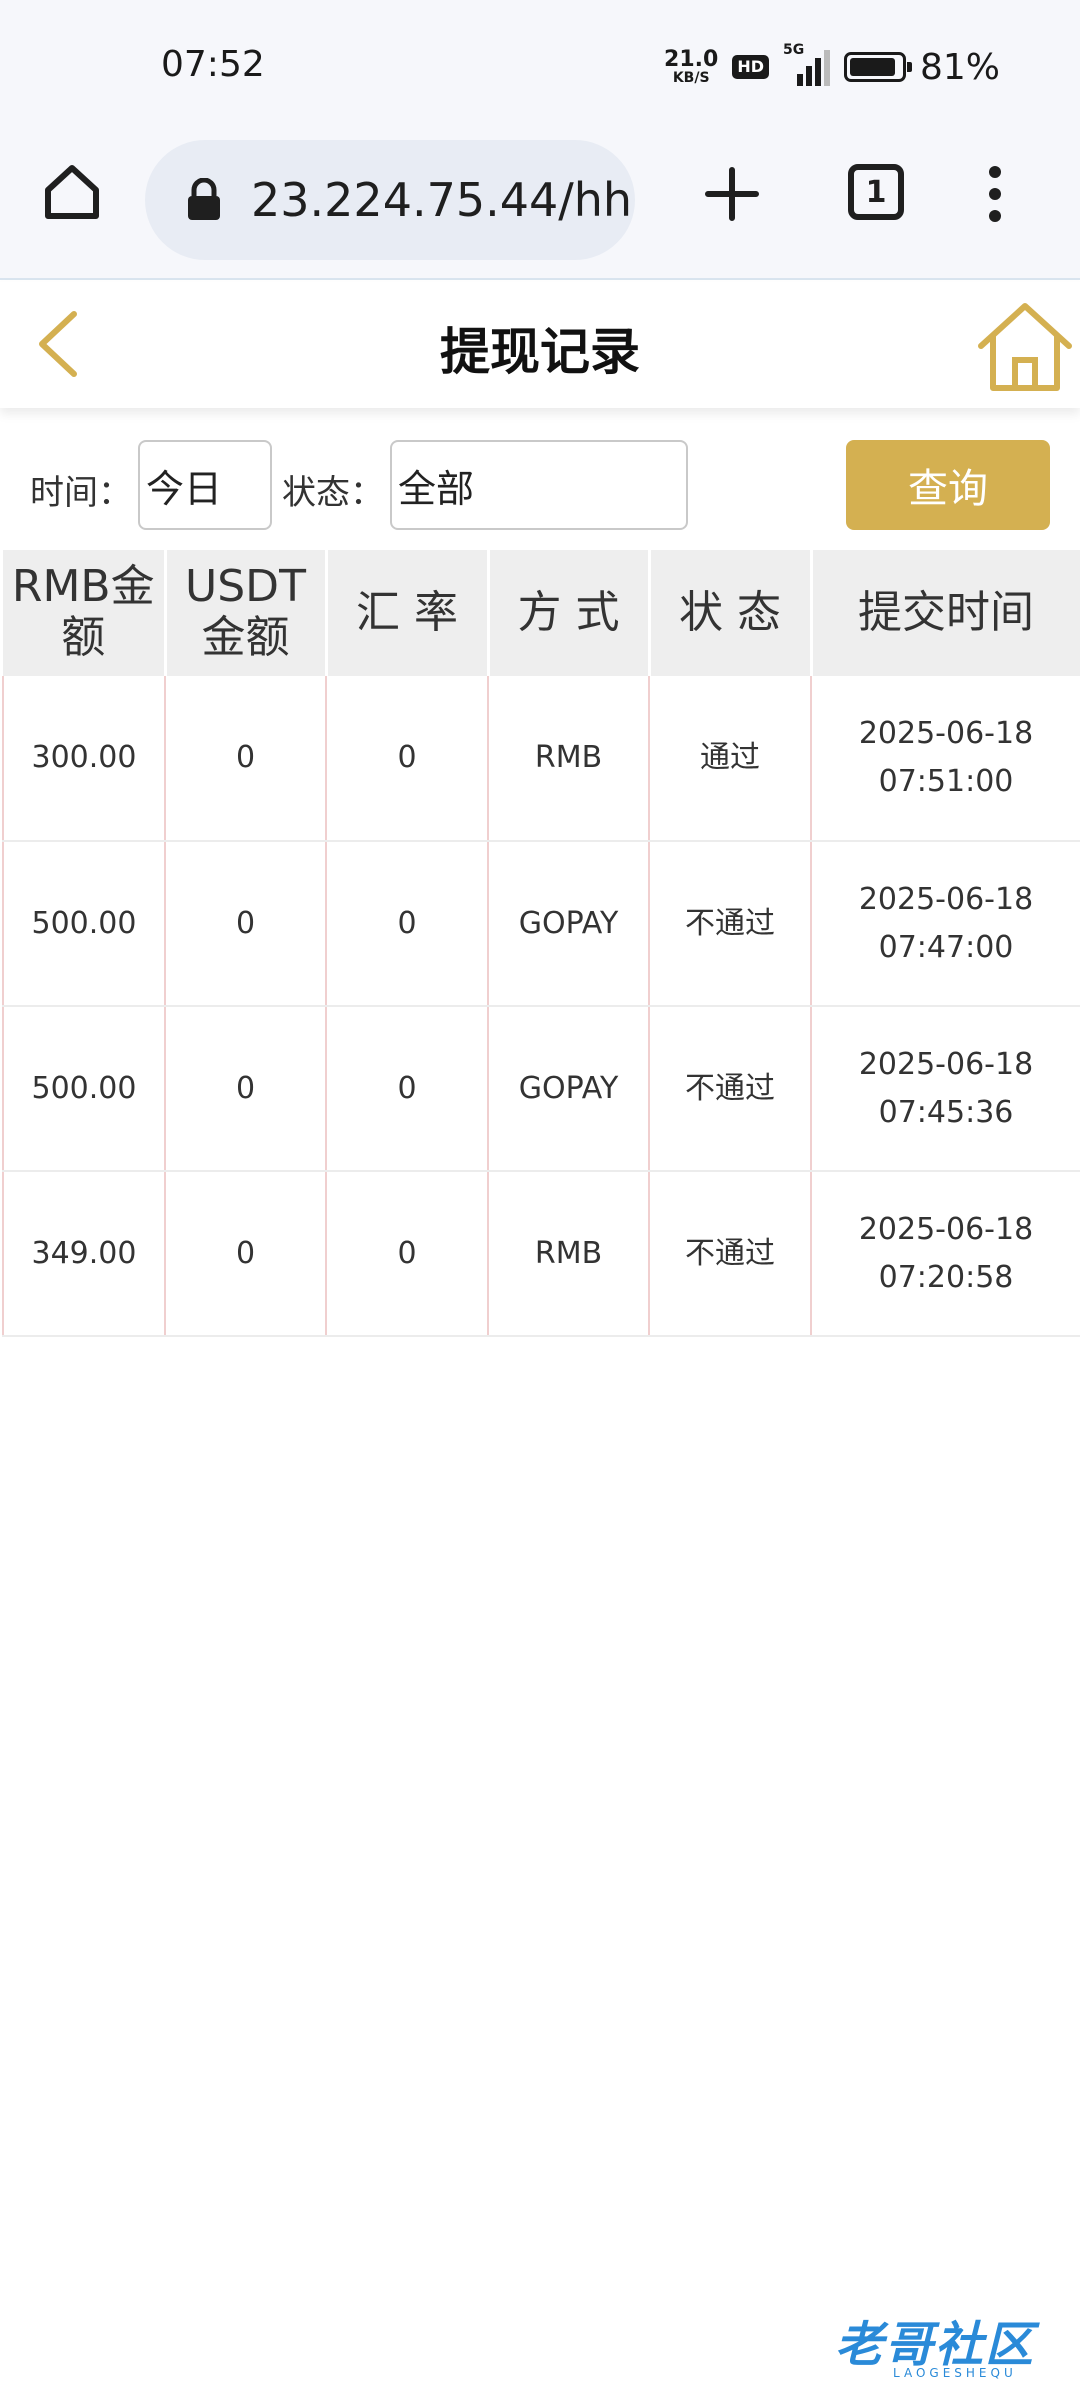  Describe the element at coordinates (945, 1089) in the screenshot. I see `cell-submit-time: 2025-06-18 07:45:36` at that location.